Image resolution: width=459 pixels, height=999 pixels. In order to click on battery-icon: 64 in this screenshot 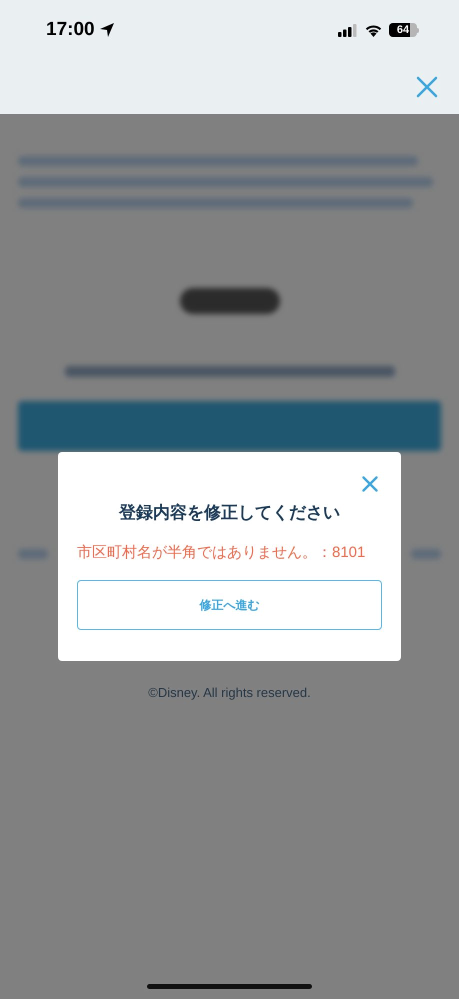, I will do `click(404, 30)`.